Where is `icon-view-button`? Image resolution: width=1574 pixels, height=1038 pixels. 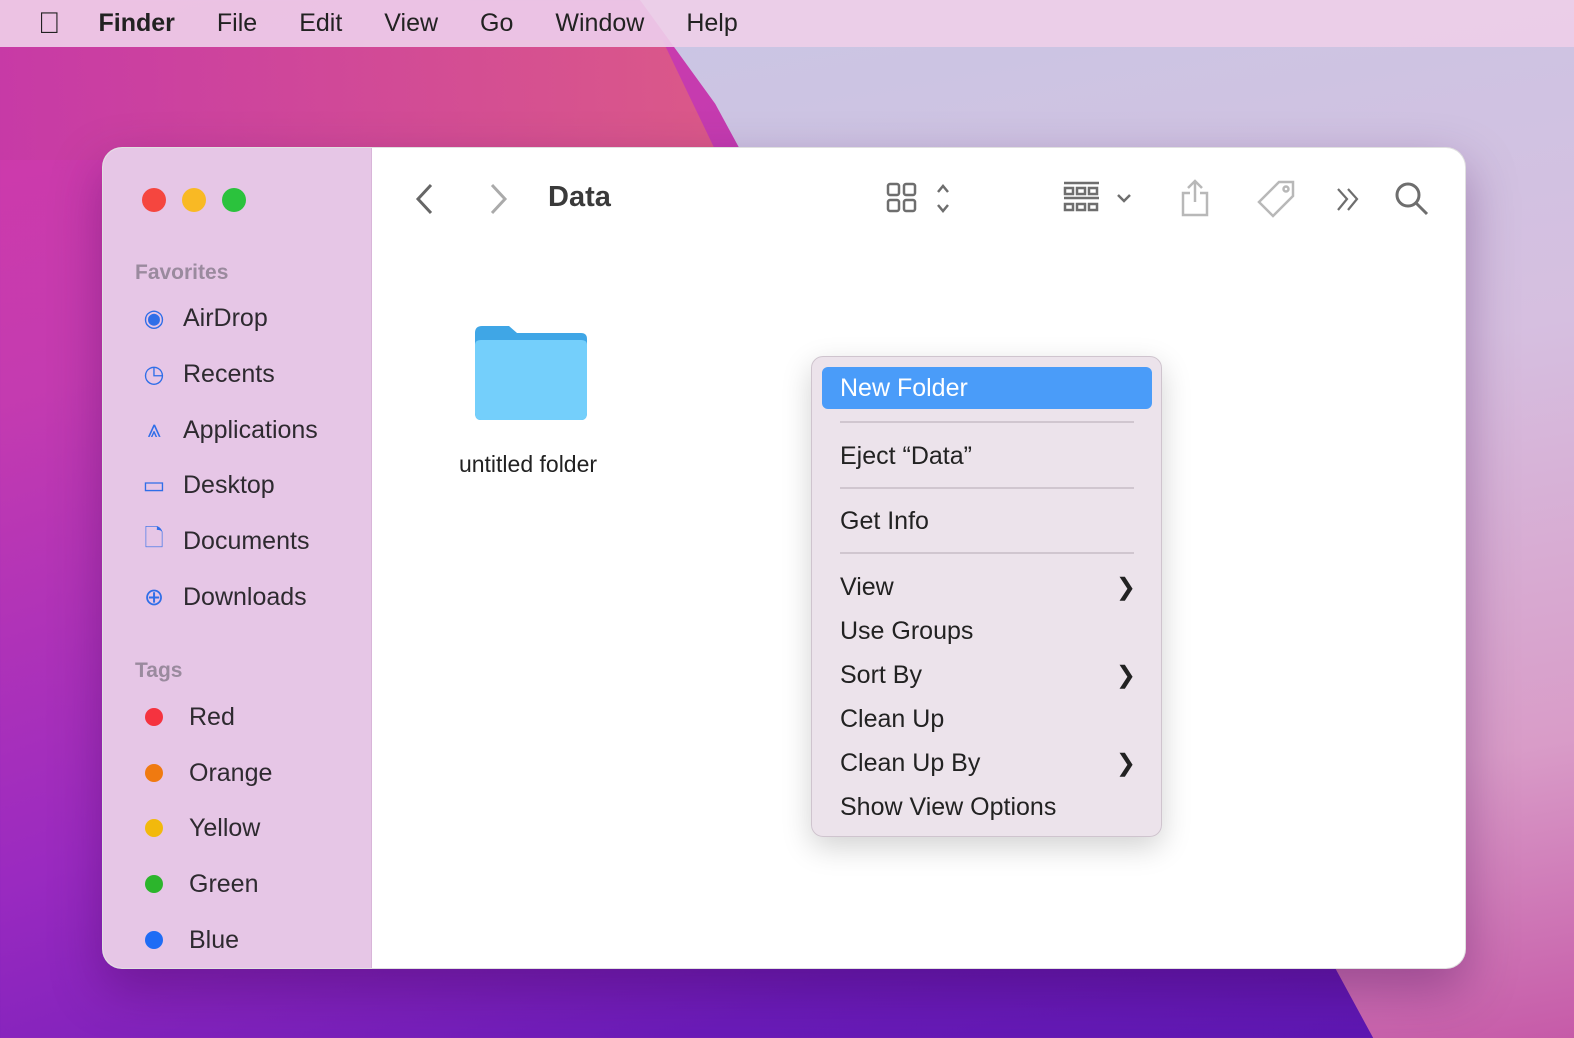 icon-view-button is located at coordinates (921, 199).